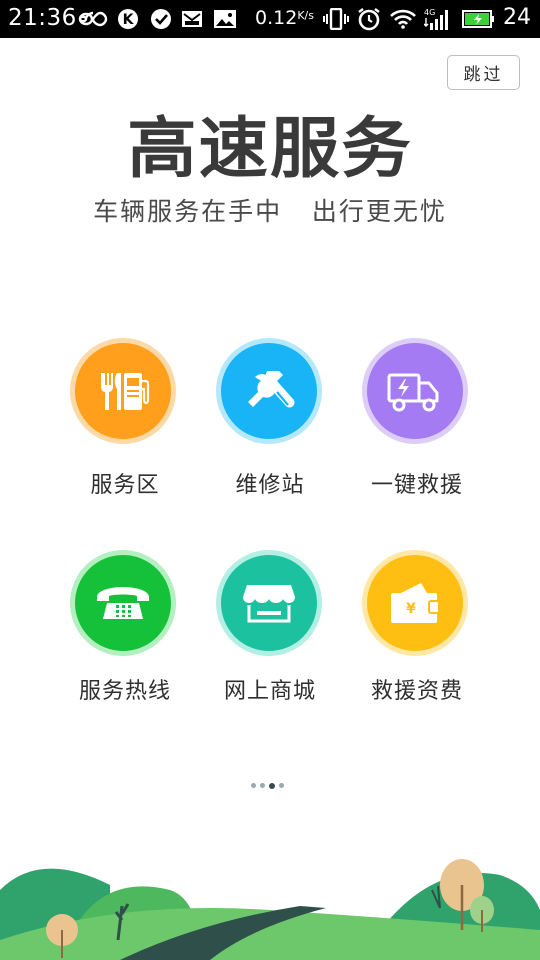  What do you see at coordinates (269, 391) in the screenshot?
I see `repair-tools-icon` at bounding box center [269, 391].